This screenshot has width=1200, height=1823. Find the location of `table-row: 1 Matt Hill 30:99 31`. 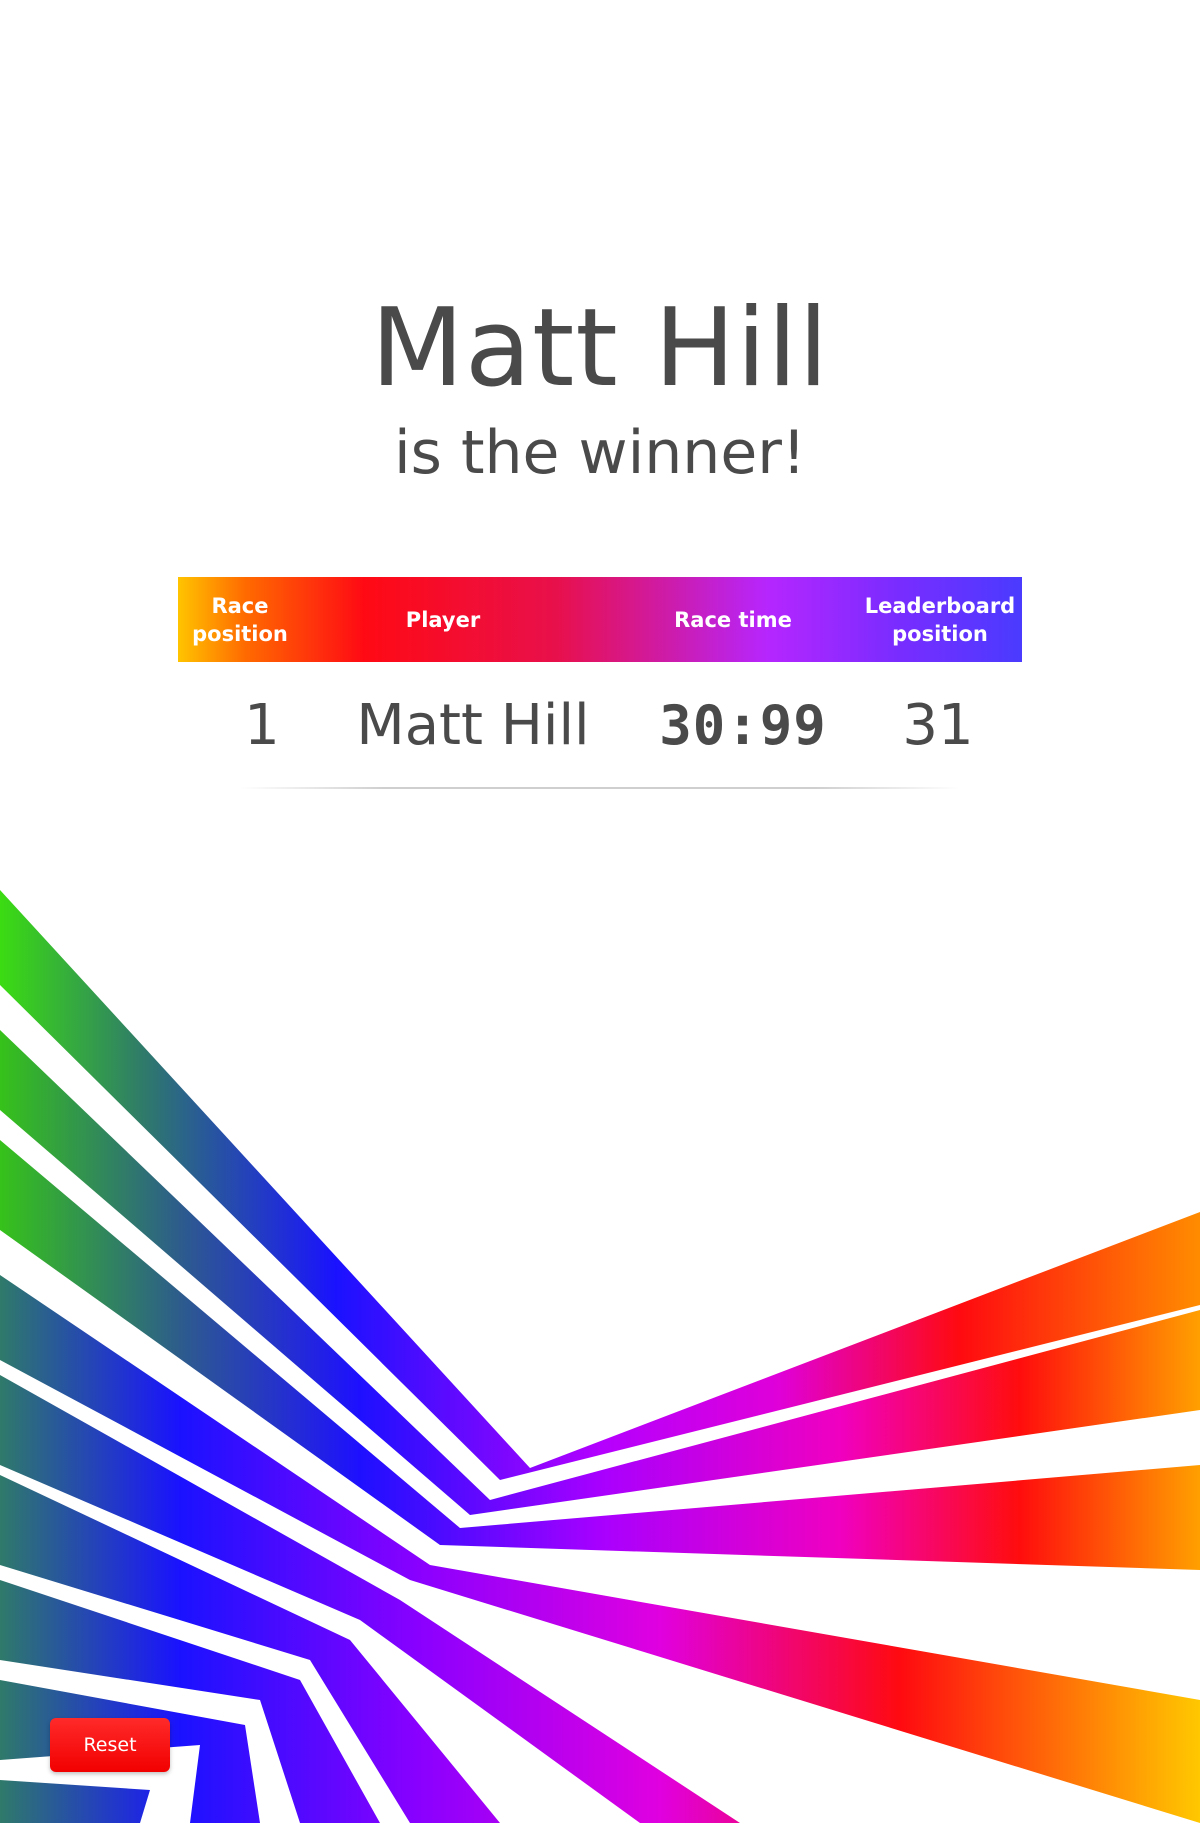

table-row: 1 Matt Hill 30:99 31 is located at coordinates (600, 725).